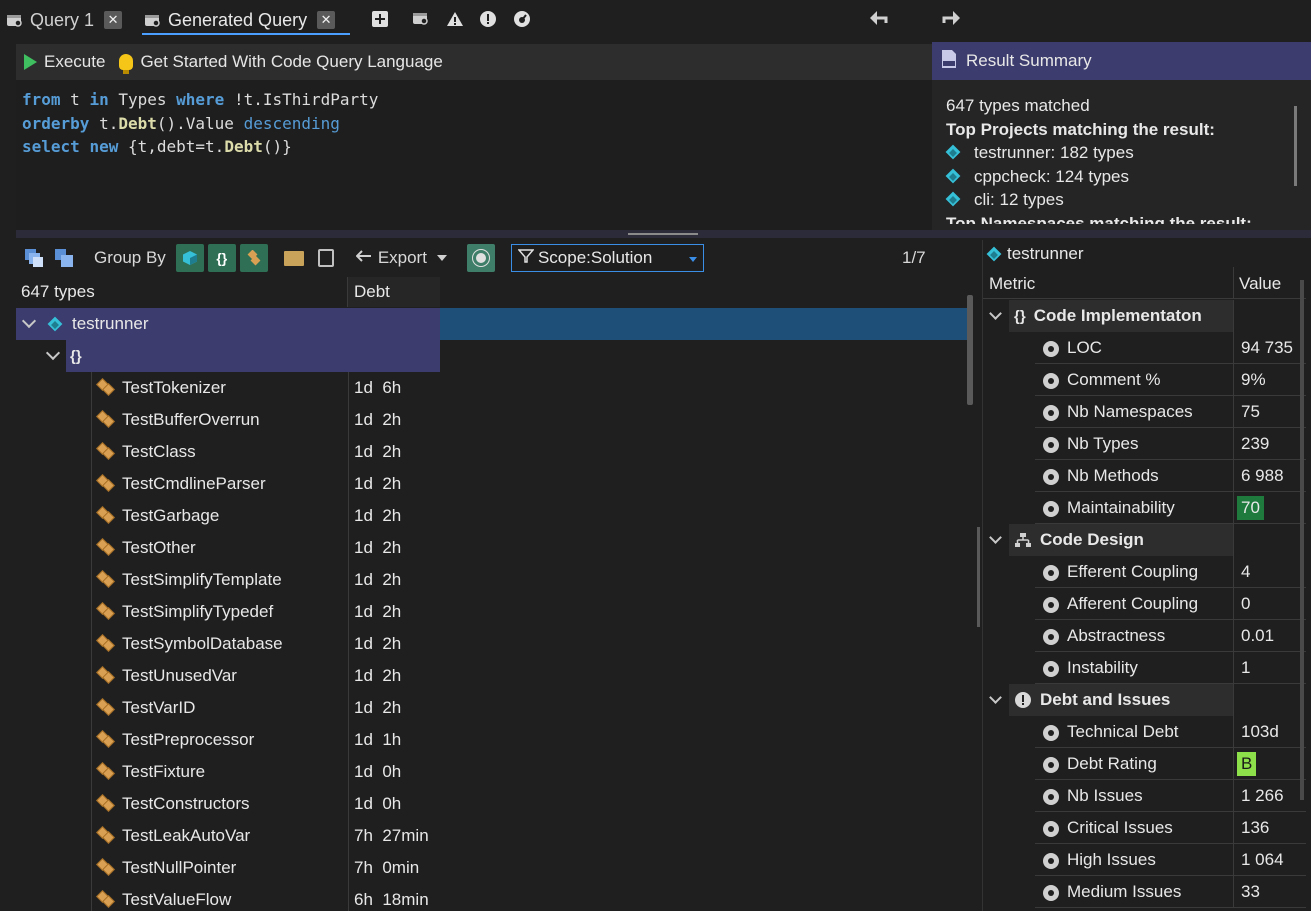 This screenshot has height=911, width=1311. I want to click on metric-row: Instability 1, so click(1144, 668).